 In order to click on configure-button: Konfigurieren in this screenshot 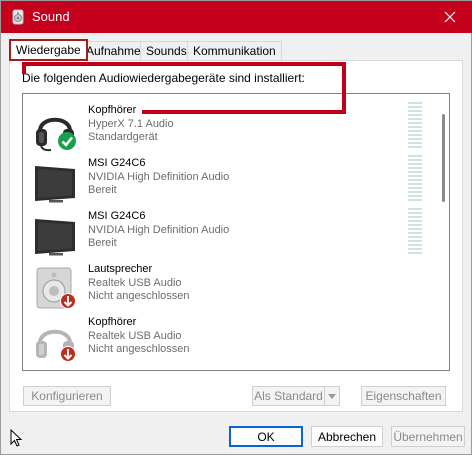, I will do `click(67, 396)`.